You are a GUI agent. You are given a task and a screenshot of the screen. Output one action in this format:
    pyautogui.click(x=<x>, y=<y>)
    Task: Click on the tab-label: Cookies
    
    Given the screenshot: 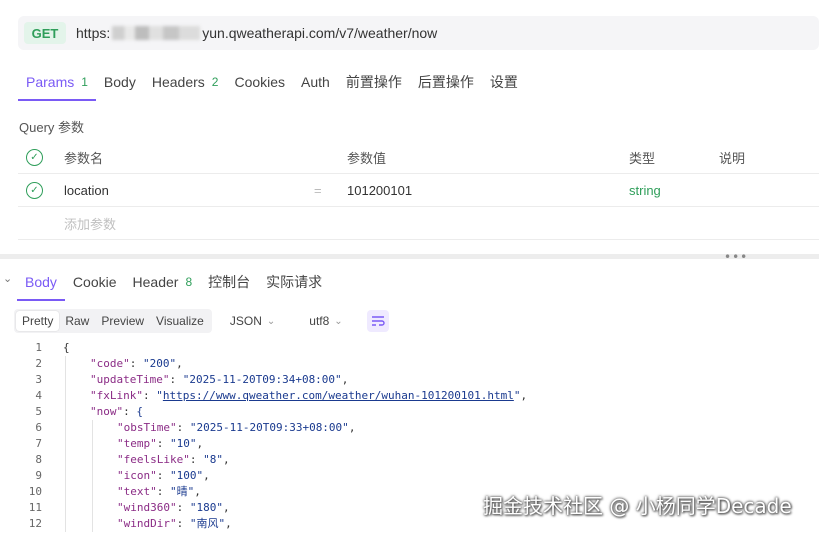 What is the action you would take?
    pyautogui.click(x=260, y=82)
    